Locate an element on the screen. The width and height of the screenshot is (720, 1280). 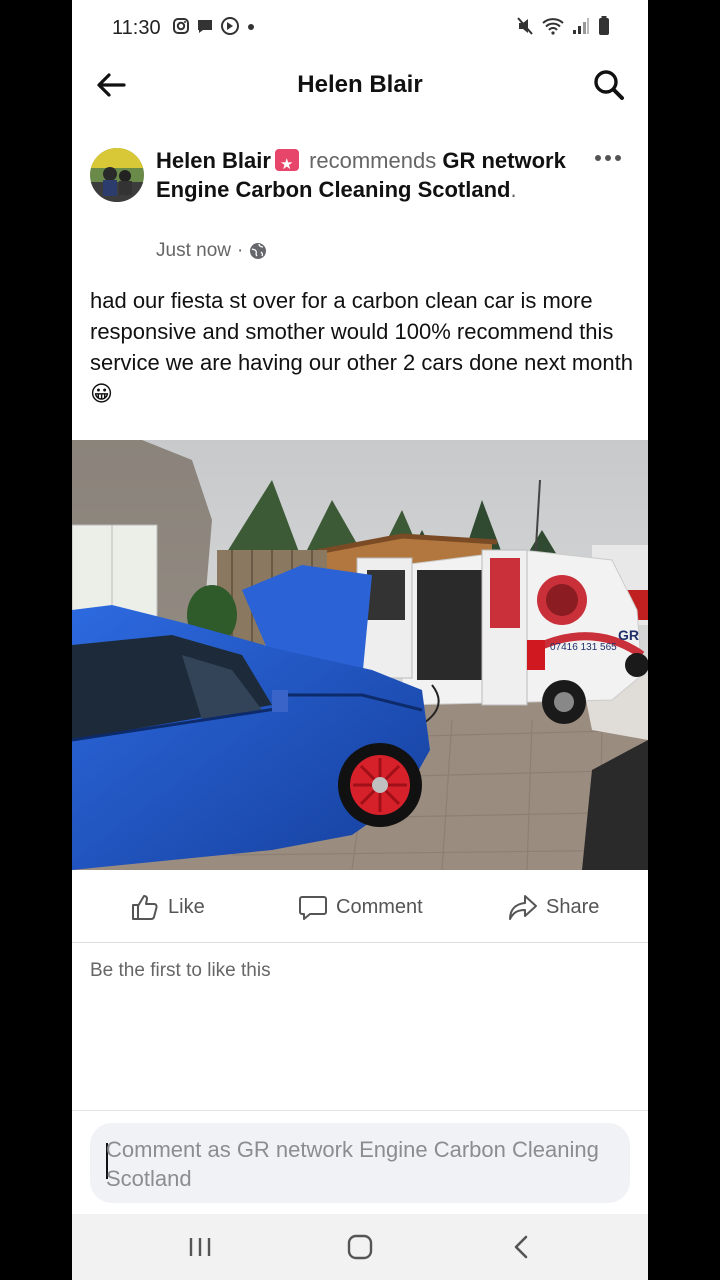
comment-bubble-icon is located at coordinates (313, 908).